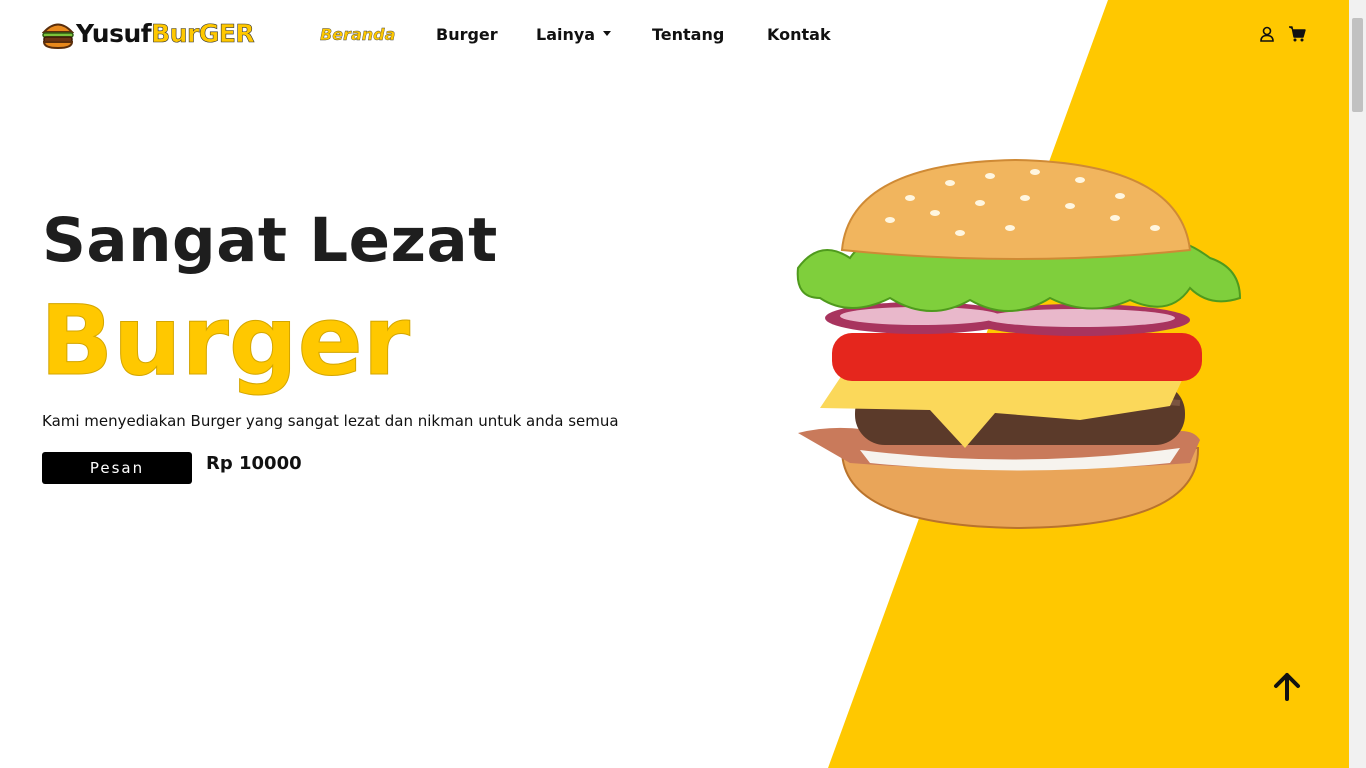  I want to click on page-scrollbar, so click(1357, 384).